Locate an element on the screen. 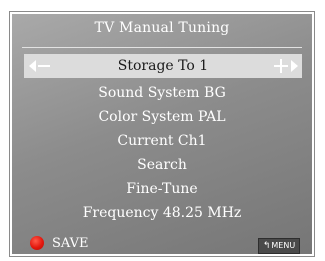  menu-button: ↰ MENU is located at coordinates (279, 246).